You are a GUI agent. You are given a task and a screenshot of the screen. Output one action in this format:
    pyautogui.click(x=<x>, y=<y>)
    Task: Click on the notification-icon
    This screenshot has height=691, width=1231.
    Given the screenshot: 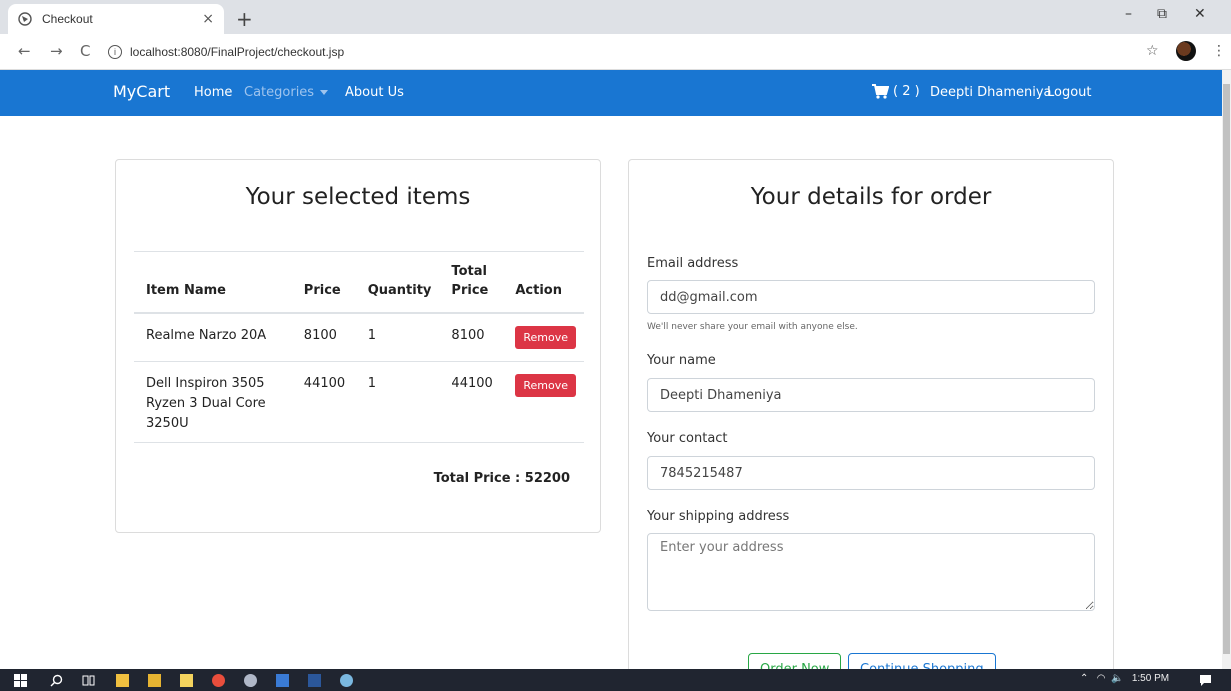 What is the action you would take?
    pyautogui.click(x=1205, y=680)
    